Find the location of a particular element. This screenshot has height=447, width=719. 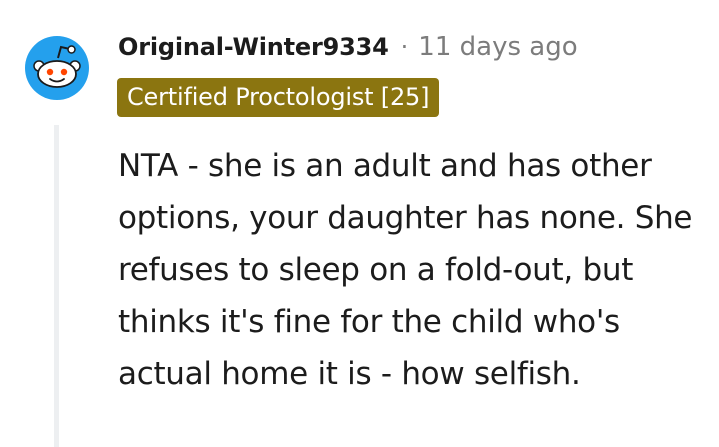

user-flair-badge: Certified Proctologist [25] is located at coordinates (278, 97).